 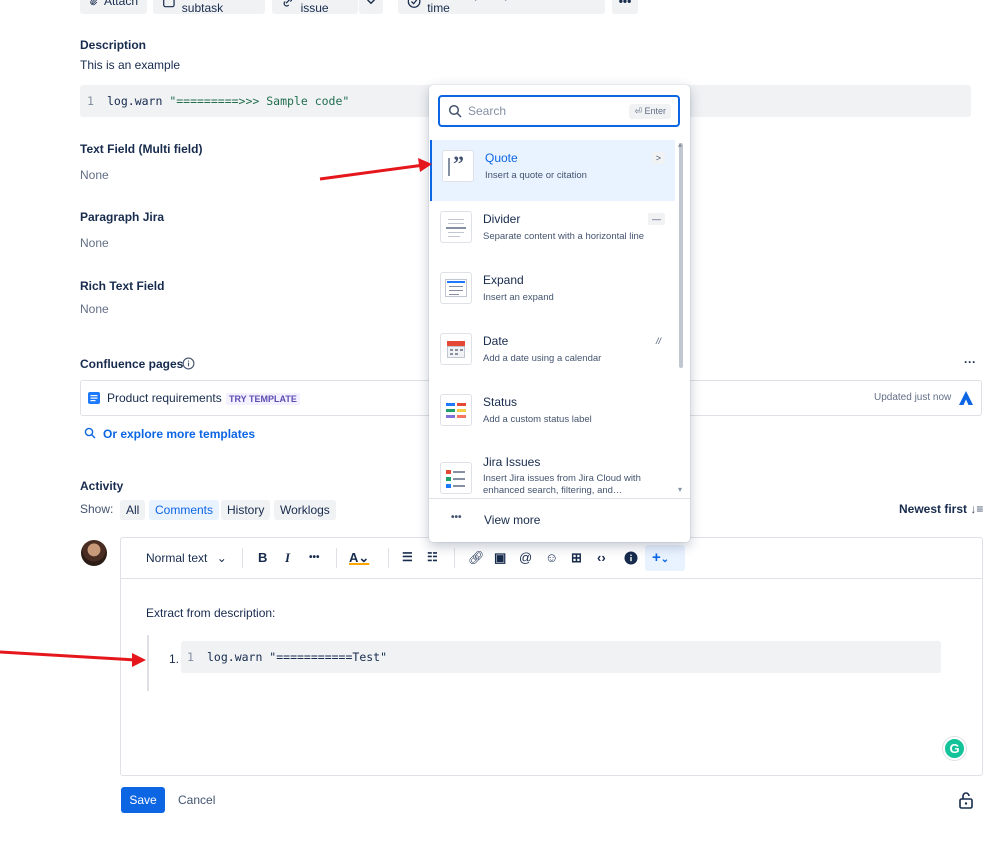 I want to click on more-actions-button: •••, so click(x=625, y=7).